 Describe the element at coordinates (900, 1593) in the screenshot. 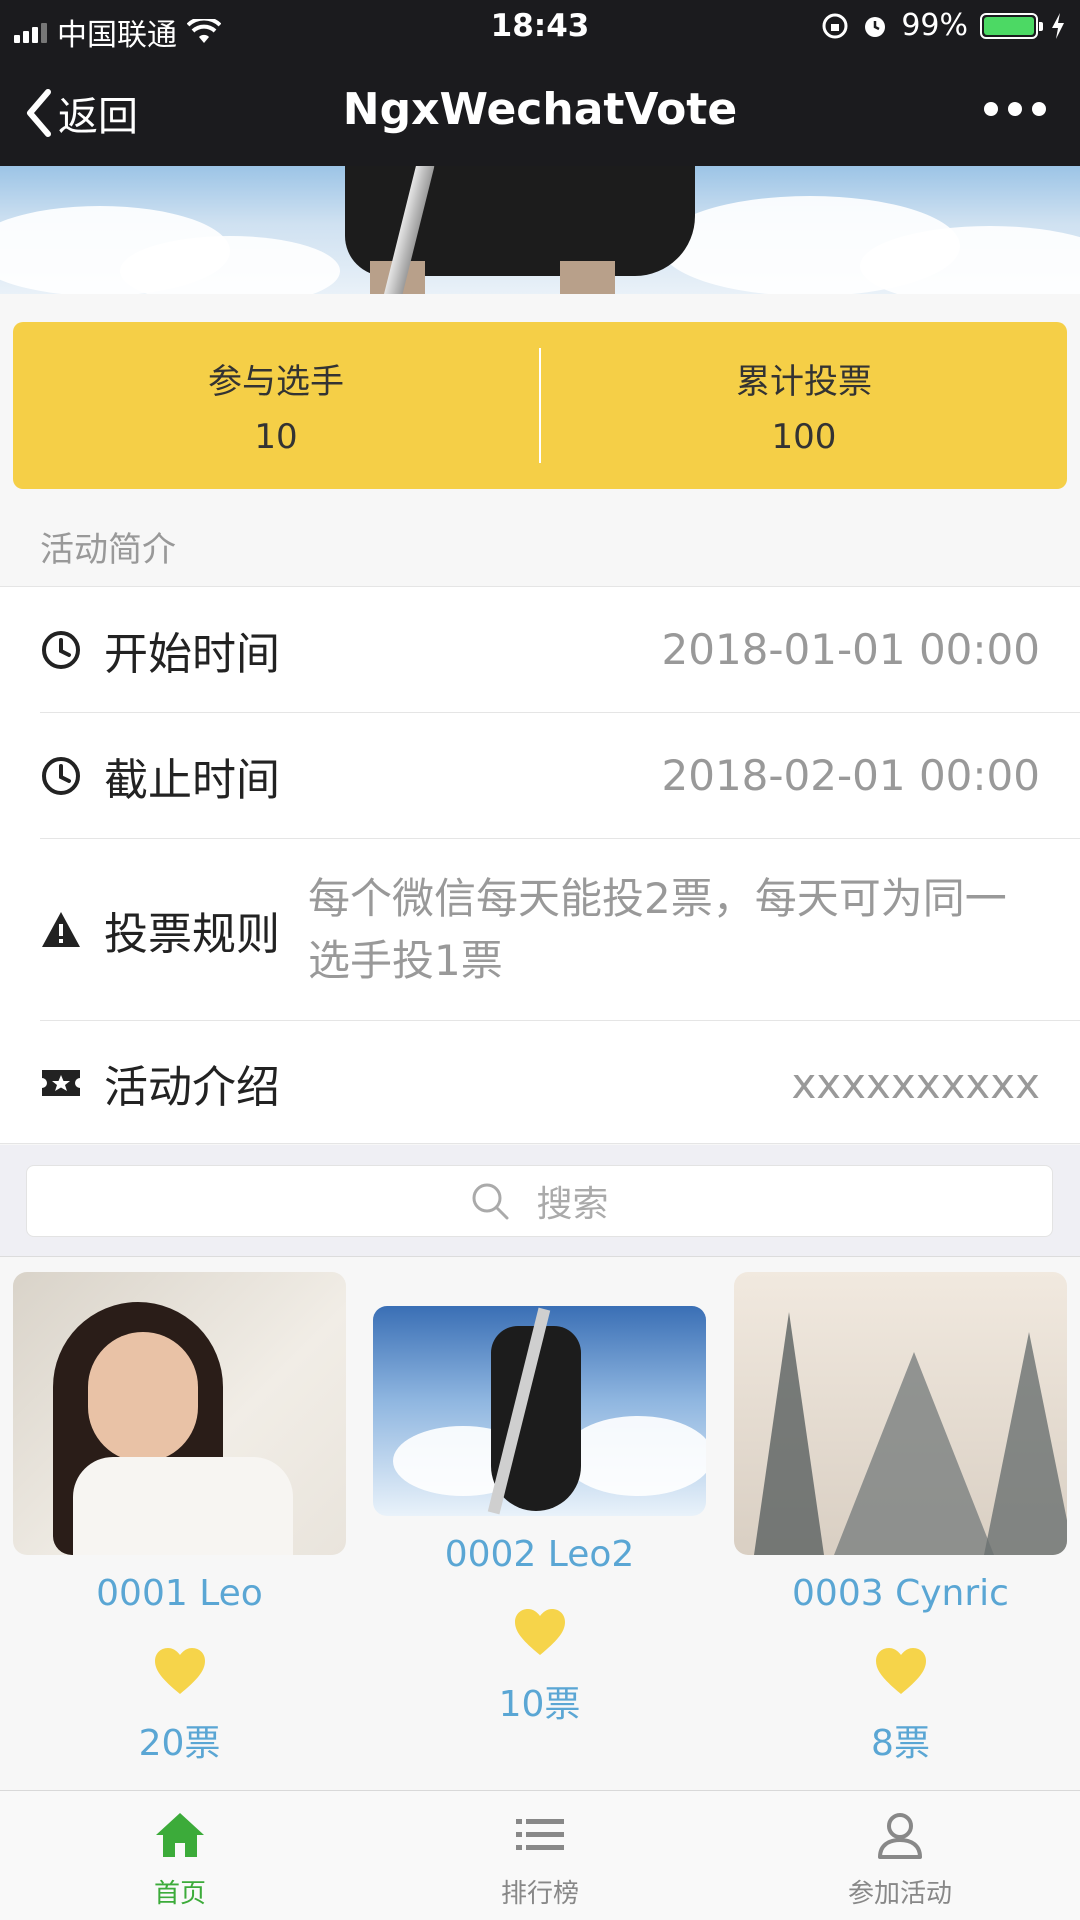

I see `player-name: 0003 Cynric` at that location.